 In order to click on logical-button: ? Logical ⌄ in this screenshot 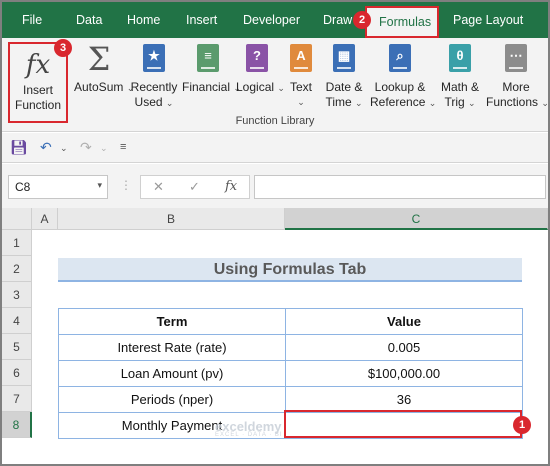, I will do `click(260, 69)`.